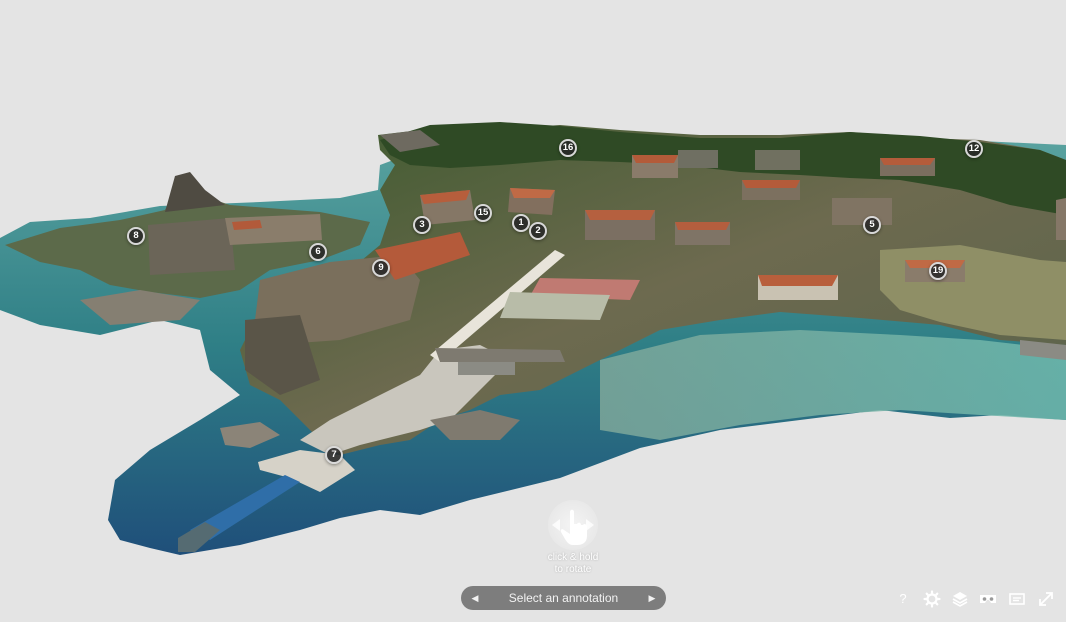 The width and height of the screenshot is (1066, 622). I want to click on rotate-hint: click & hold to rotate, so click(573, 538).